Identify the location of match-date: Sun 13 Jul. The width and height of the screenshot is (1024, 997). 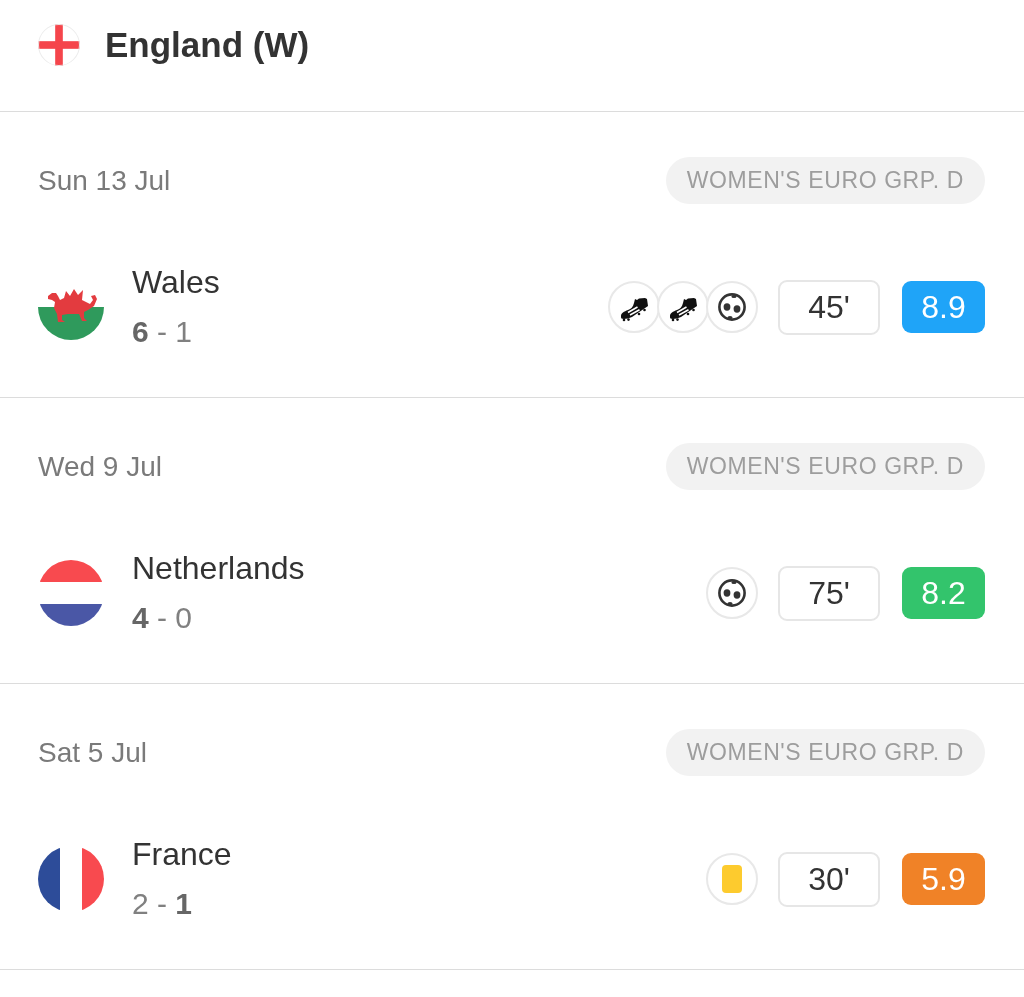
(104, 180).